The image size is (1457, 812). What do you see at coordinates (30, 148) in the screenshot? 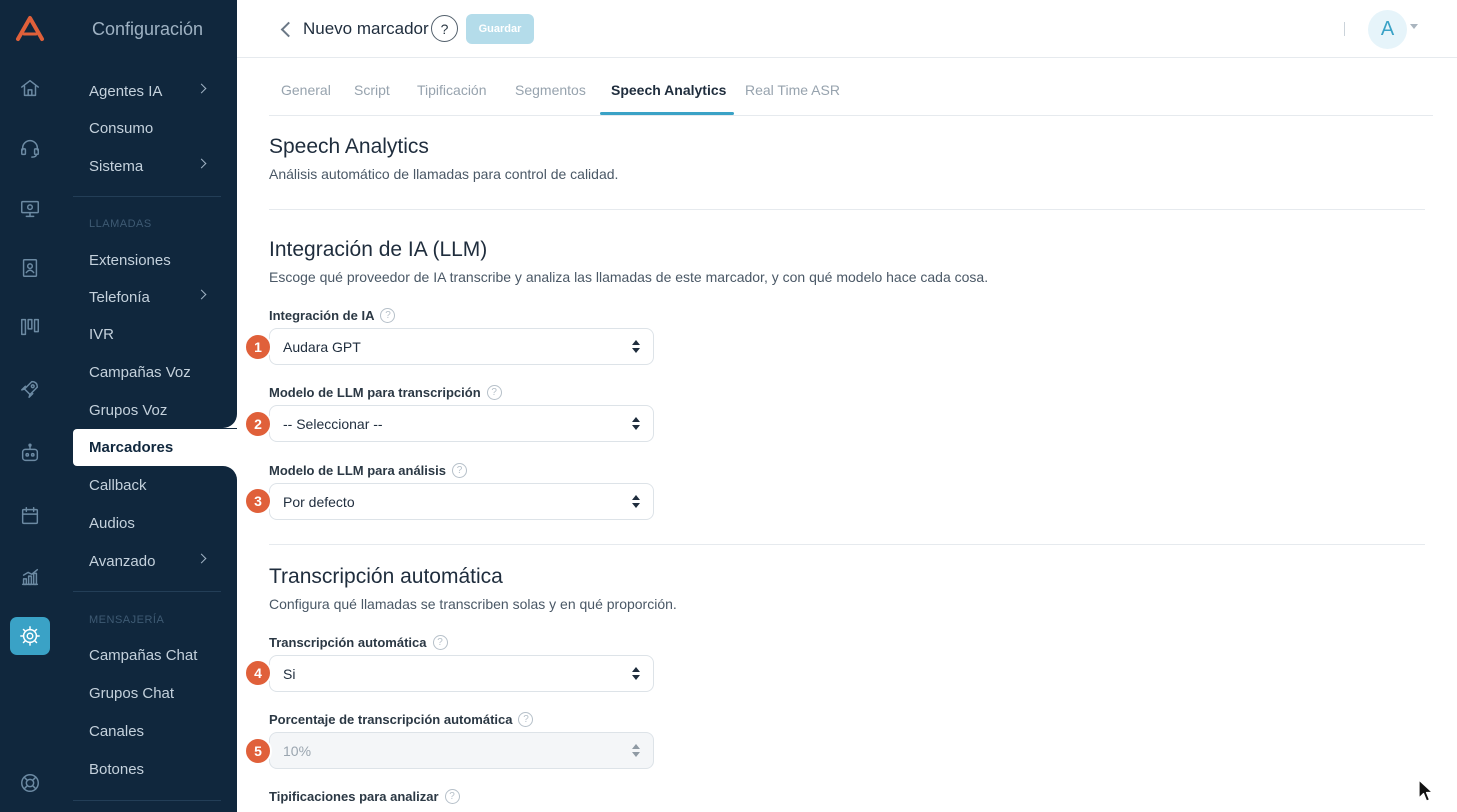
I see `headset-icon` at bounding box center [30, 148].